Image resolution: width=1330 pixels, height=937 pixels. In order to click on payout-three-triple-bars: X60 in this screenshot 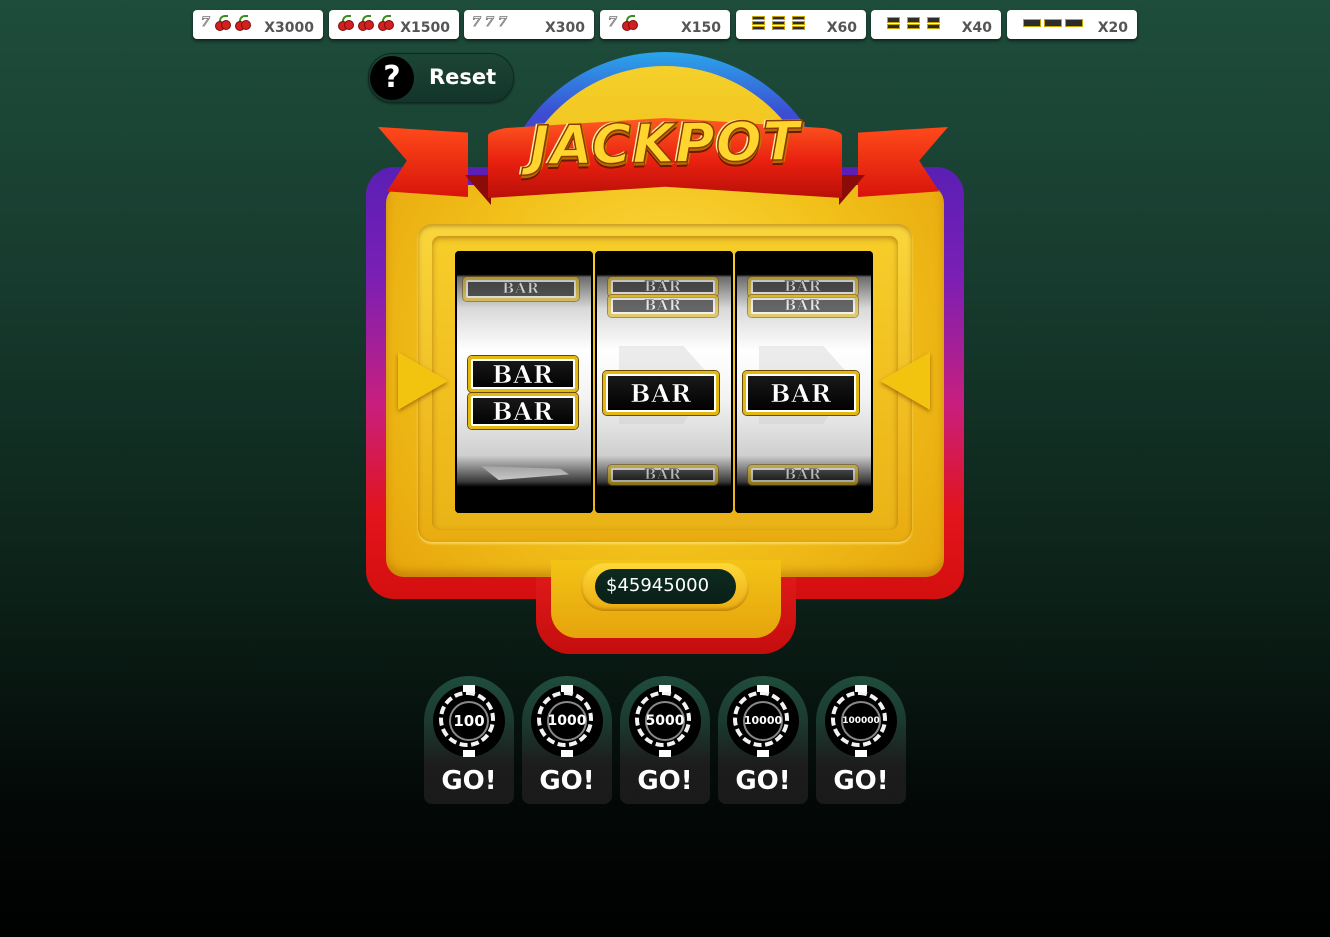, I will do `click(801, 24)`.